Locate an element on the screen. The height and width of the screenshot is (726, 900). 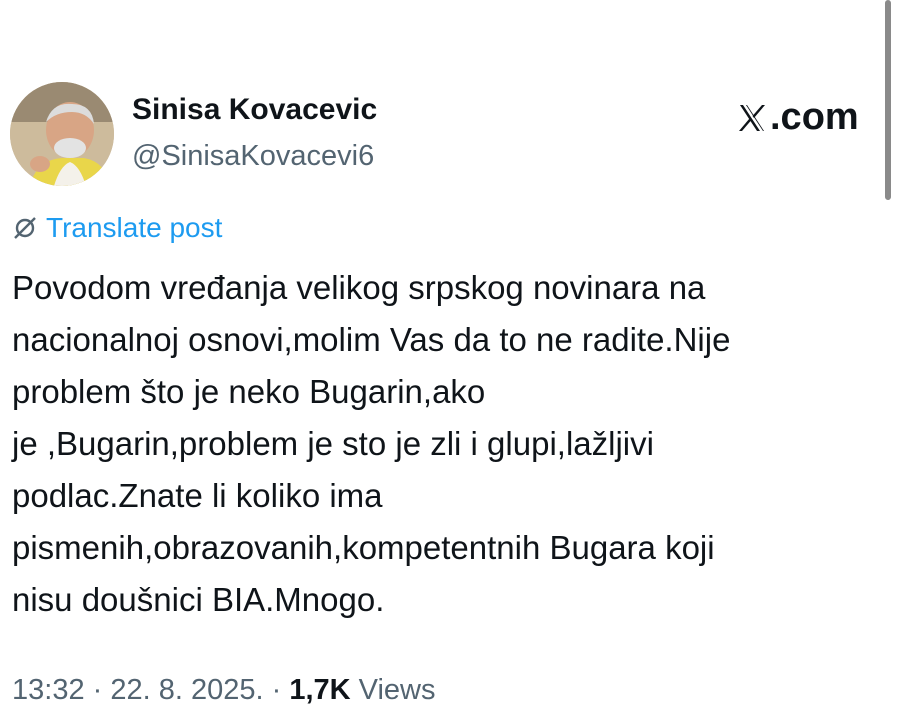
avatar-photo is located at coordinates (62, 134).